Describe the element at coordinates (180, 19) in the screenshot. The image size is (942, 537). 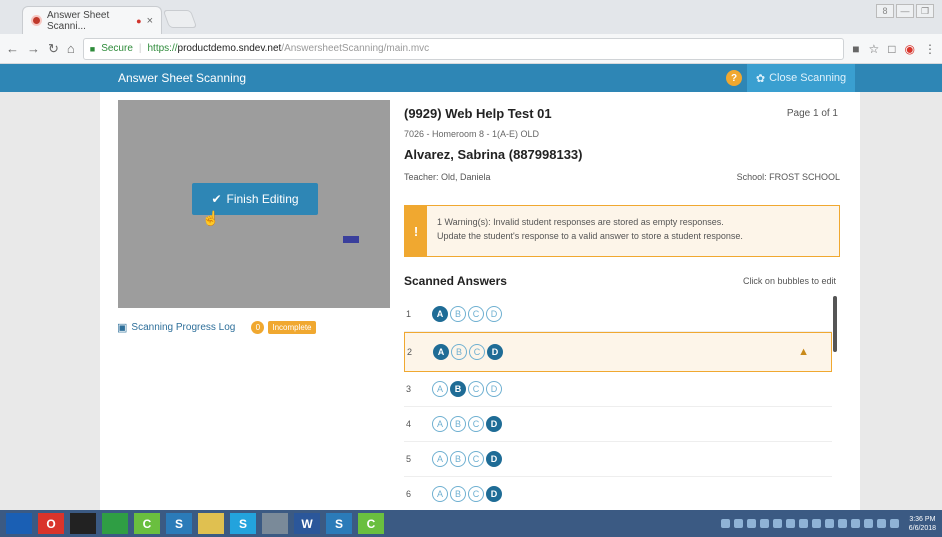
I see `new-tab-button` at that location.